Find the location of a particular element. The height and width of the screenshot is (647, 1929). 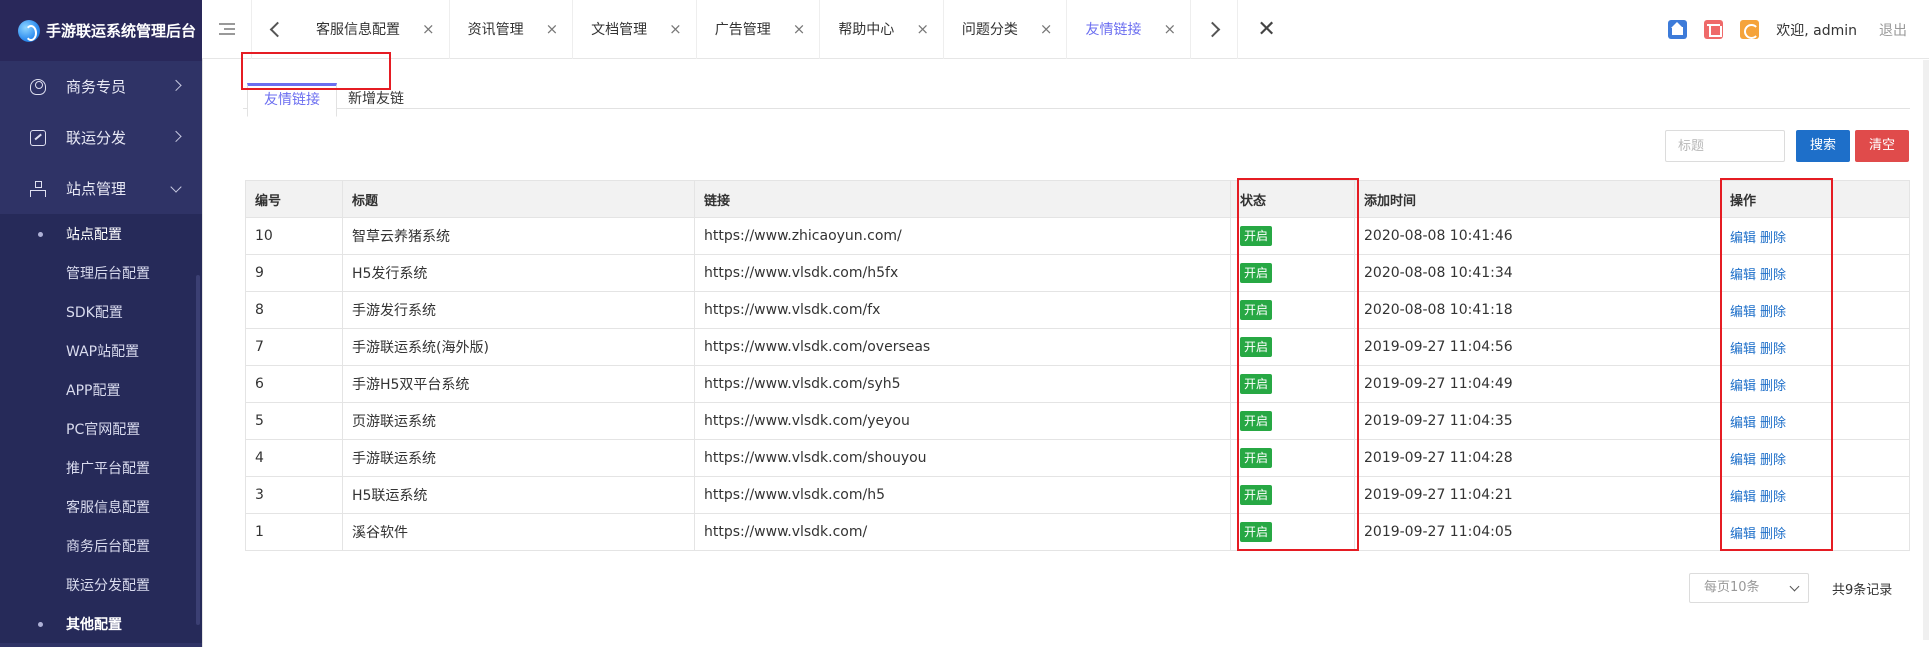

col-header-link: 链接 is located at coordinates (962, 199).